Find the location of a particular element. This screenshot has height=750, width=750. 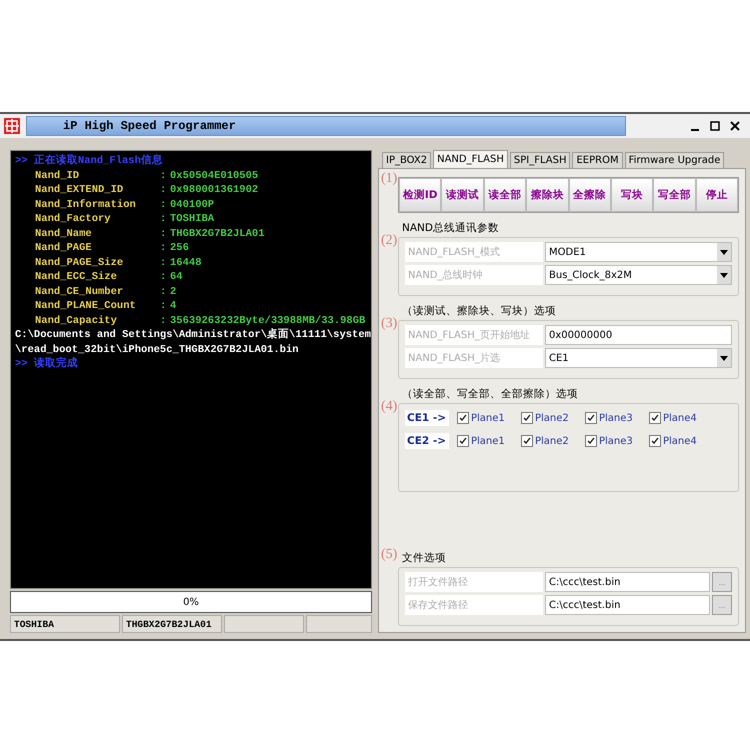

console-value: 35639263232Byte/33988MB/33.98GB is located at coordinates (268, 321).